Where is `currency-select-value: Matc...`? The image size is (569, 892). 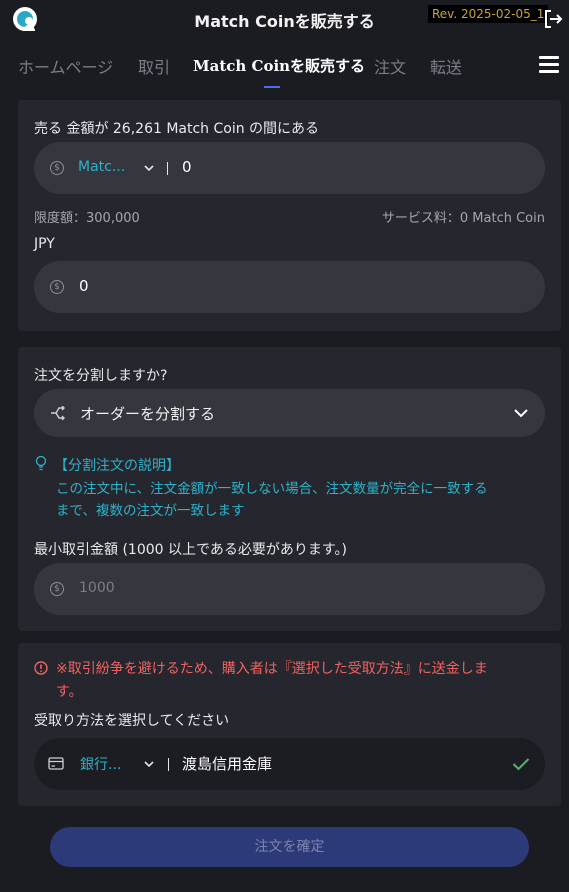
currency-select-value: Matc... is located at coordinates (102, 167).